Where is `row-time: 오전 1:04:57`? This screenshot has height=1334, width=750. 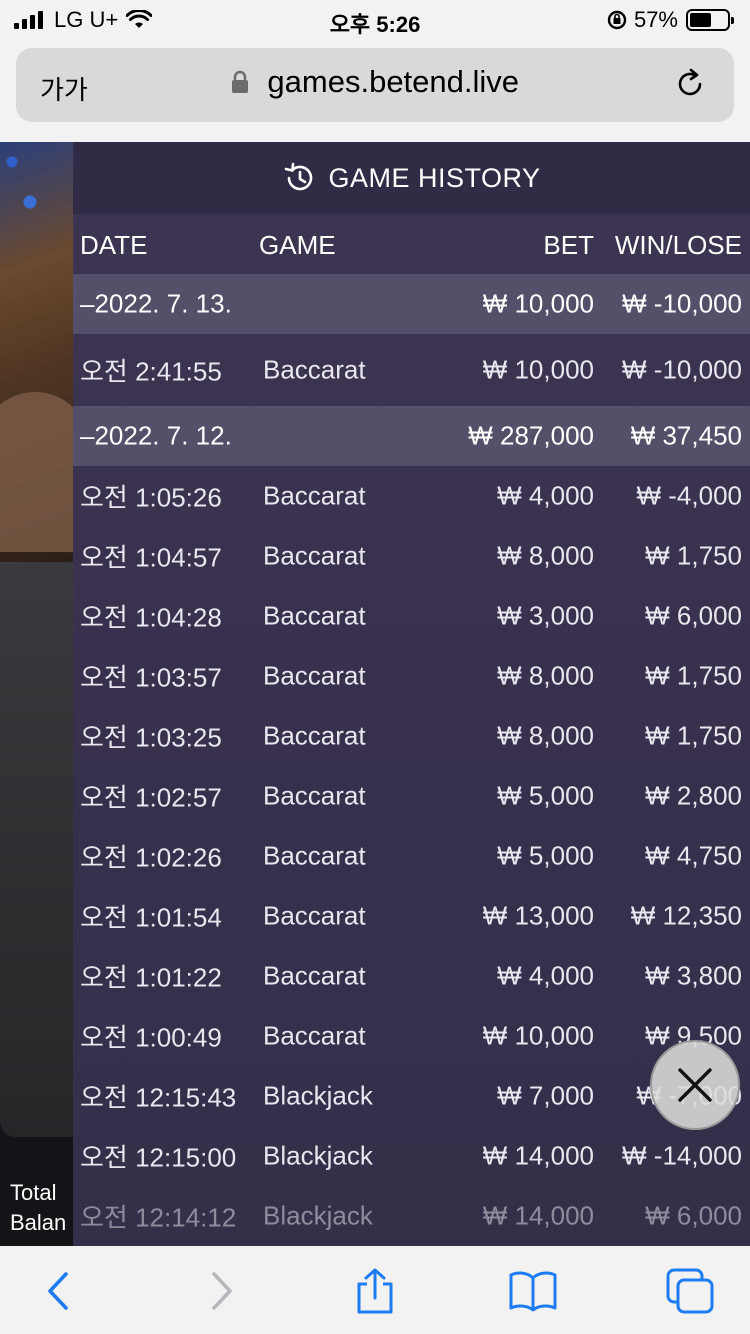
row-time: 오전 1:04:57 is located at coordinates (151, 557).